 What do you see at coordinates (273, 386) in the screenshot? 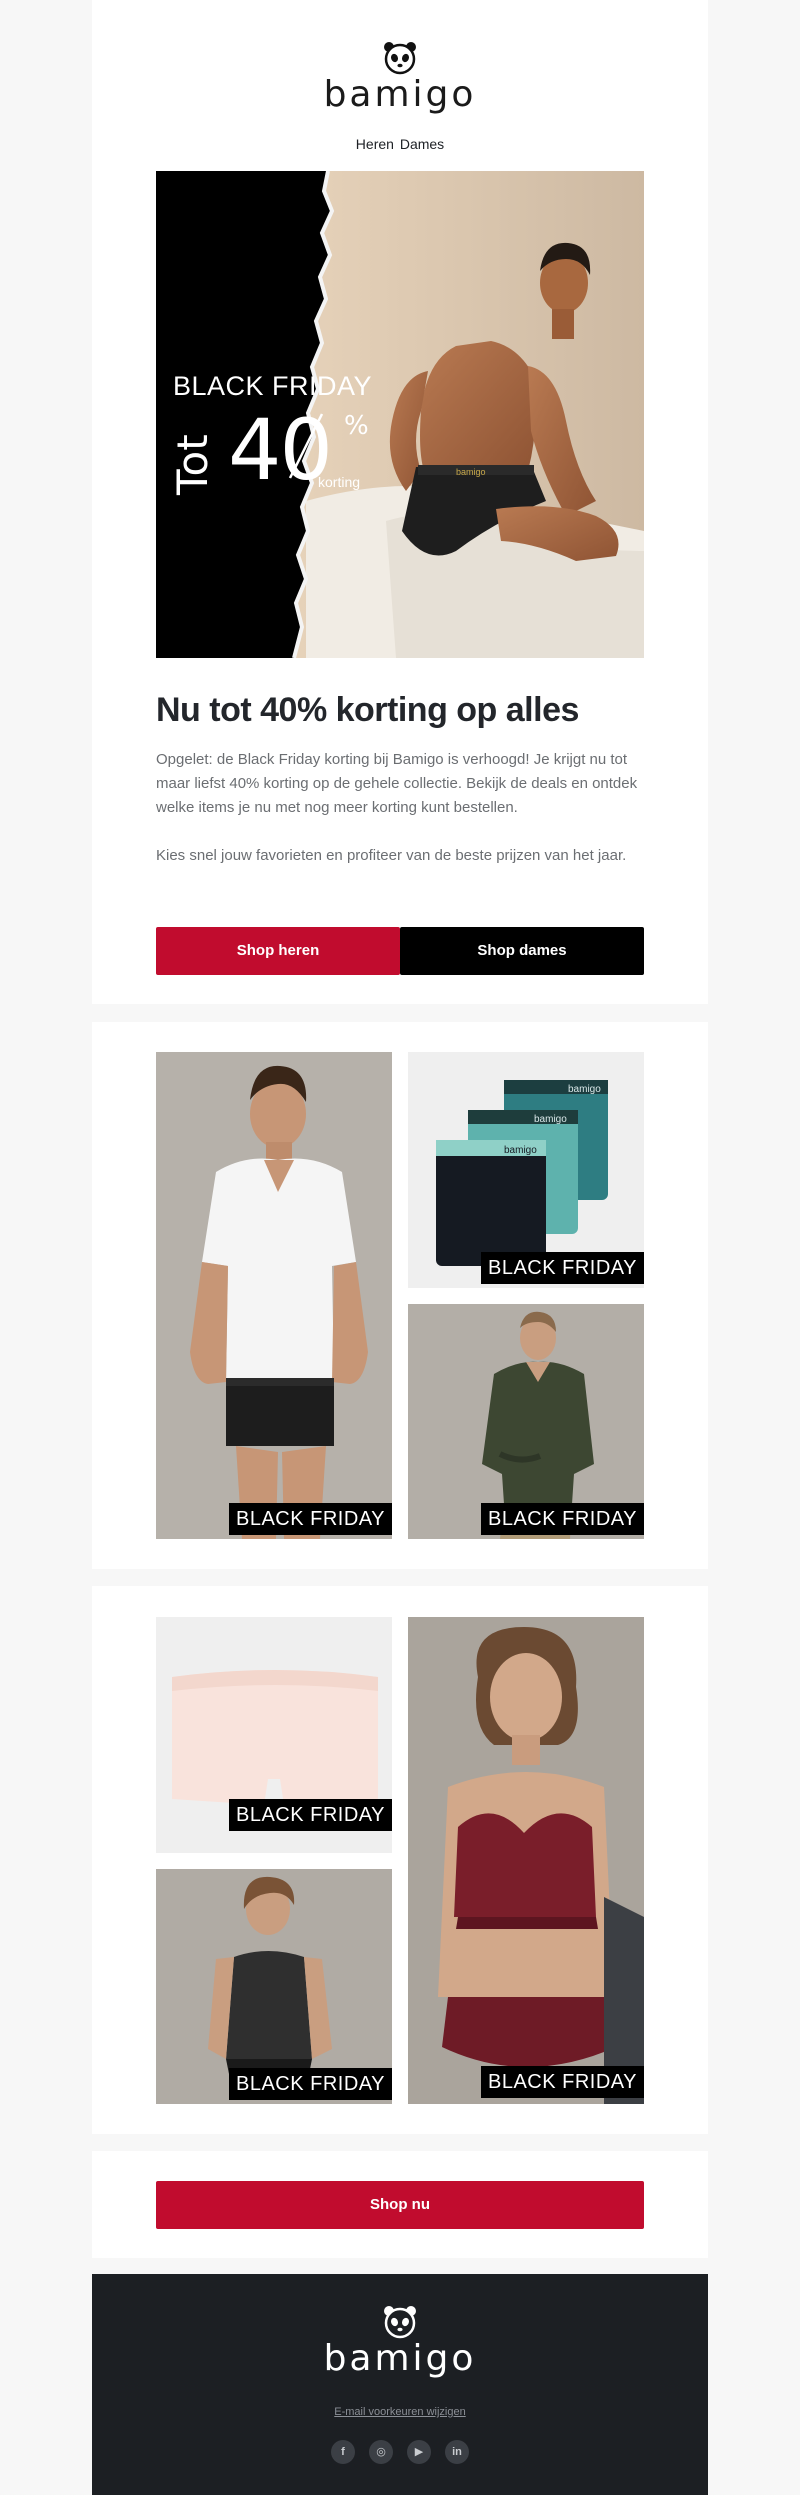
I see `hero-black-friday-label: BLACK FRIDAY` at bounding box center [273, 386].